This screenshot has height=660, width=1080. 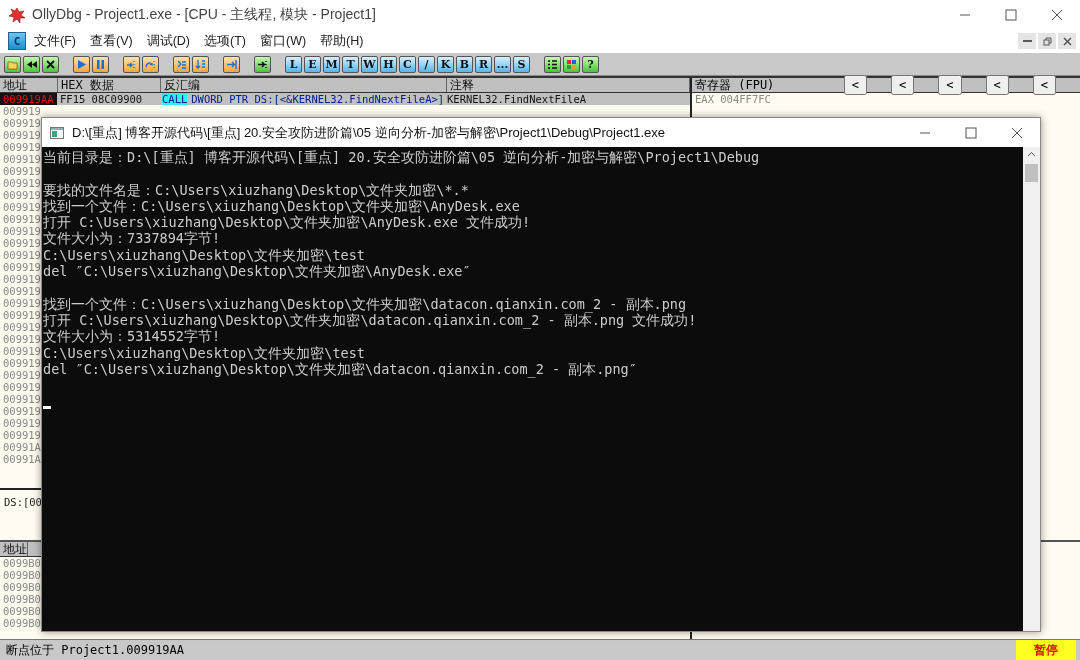 What do you see at coordinates (95, 650) in the screenshot?
I see `status-text: 断点位于 Project1.009919AA` at bounding box center [95, 650].